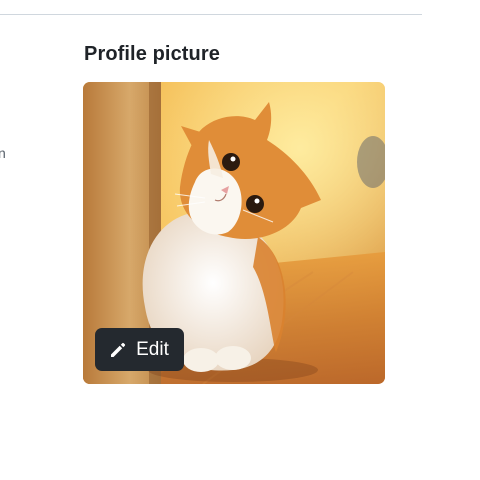  What do you see at coordinates (152, 349) in the screenshot?
I see `edit-button-label: Edit` at bounding box center [152, 349].